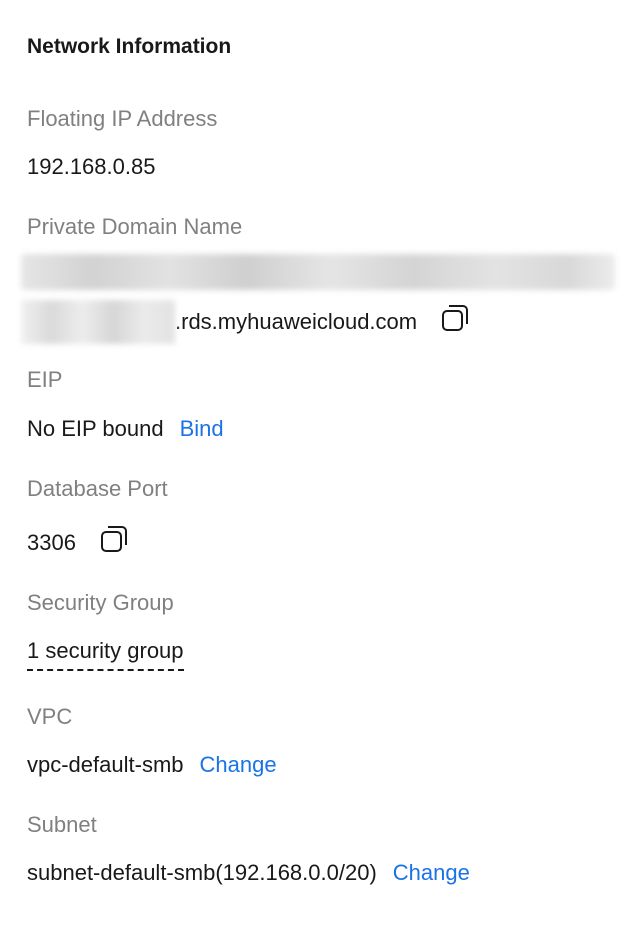 The height and width of the screenshot is (937, 627). I want to click on private-domain-value: .rds.myhuaweicloud.com, so click(245, 322).